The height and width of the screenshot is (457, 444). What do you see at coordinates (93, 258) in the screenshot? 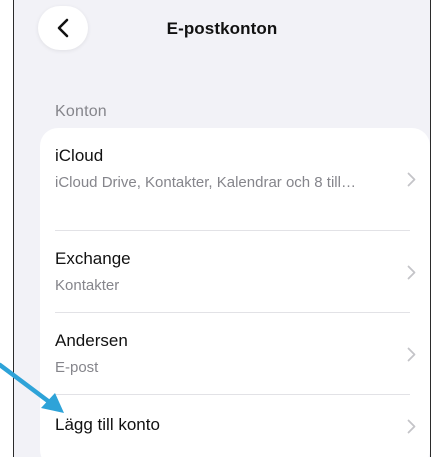
I see `account-title: Exchange` at bounding box center [93, 258].